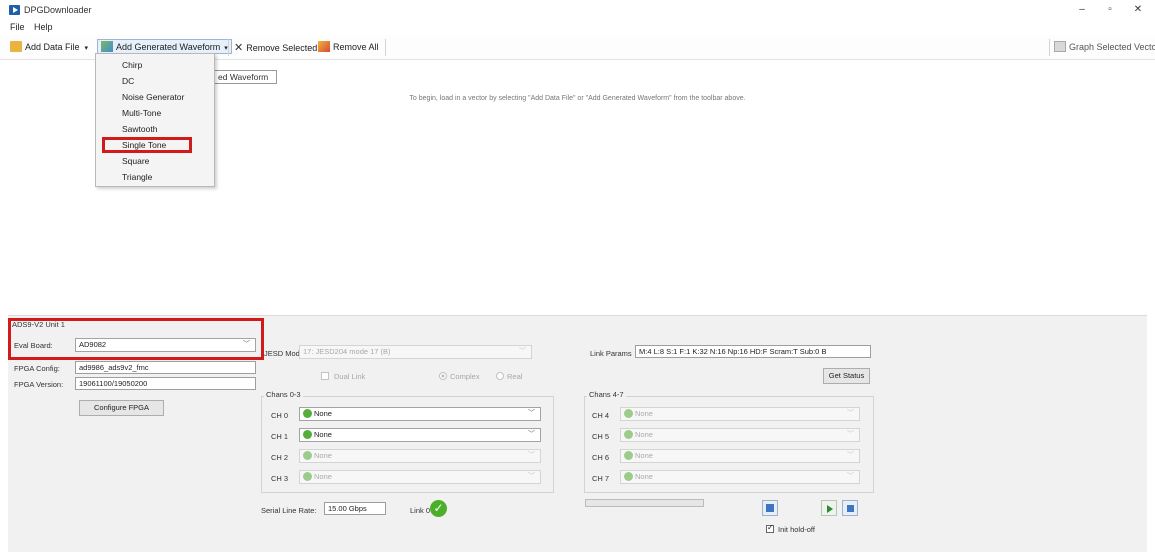 This screenshot has height=552, width=1155. I want to click on init-holdoff-label: Init hold-off, so click(796, 529).